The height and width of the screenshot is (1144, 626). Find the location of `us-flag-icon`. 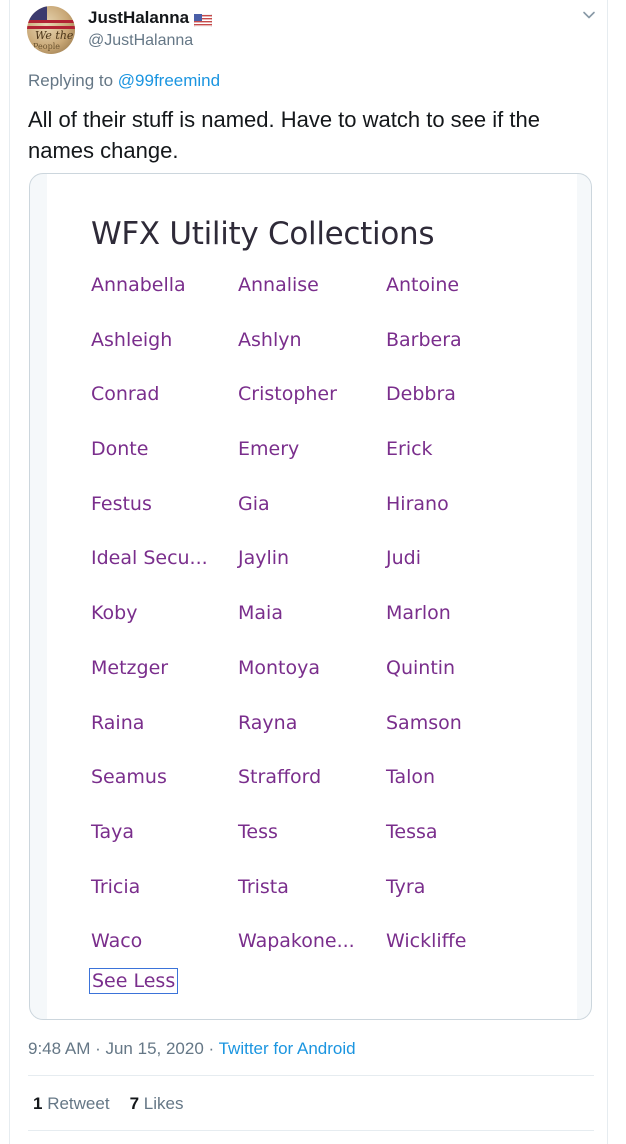

us-flag-icon is located at coordinates (203, 19).